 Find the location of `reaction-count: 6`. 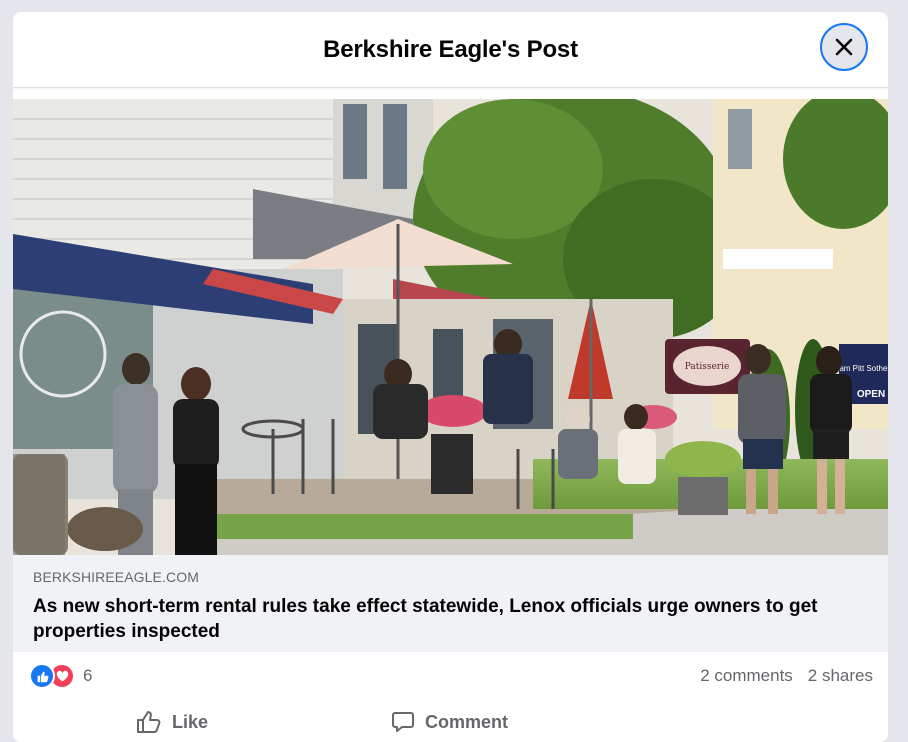

reaction-count: 6 is located at coordinates (88, 675).